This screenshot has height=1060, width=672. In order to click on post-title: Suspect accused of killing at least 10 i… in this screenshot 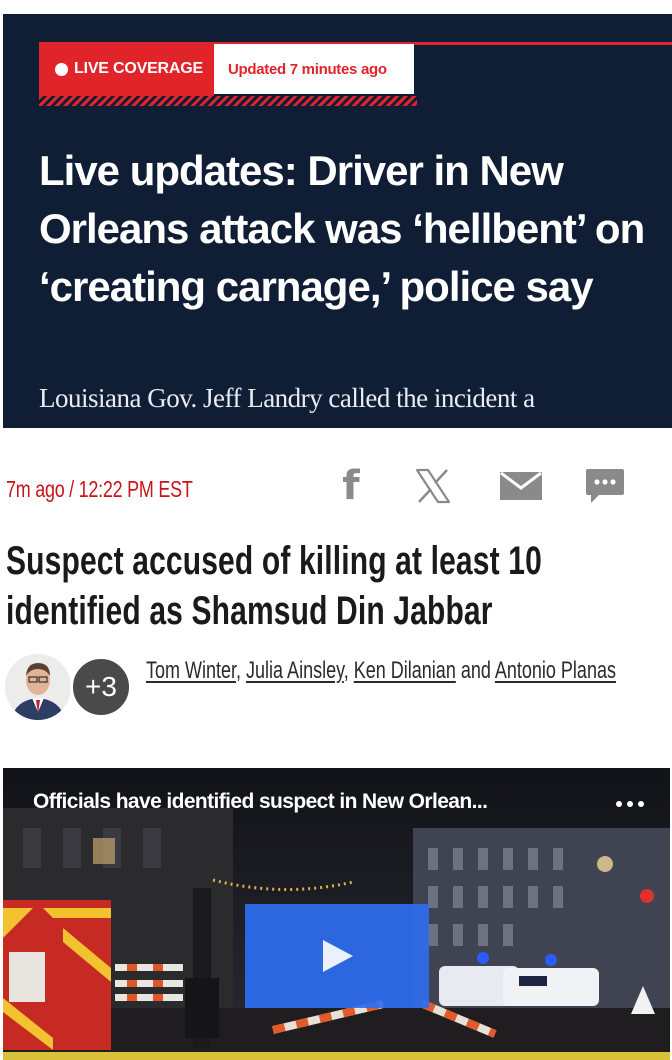, I will do `click(274, 586)`.